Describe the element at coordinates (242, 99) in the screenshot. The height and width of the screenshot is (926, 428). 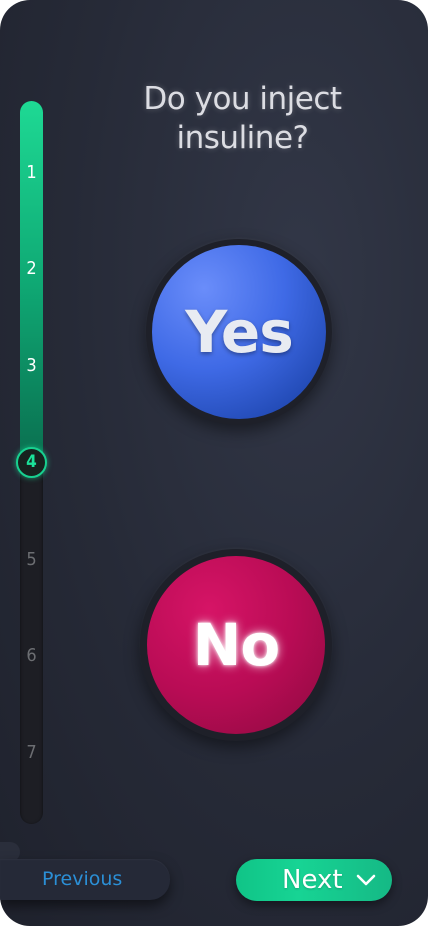
I see `question-line-1: Do you inject` at that location.